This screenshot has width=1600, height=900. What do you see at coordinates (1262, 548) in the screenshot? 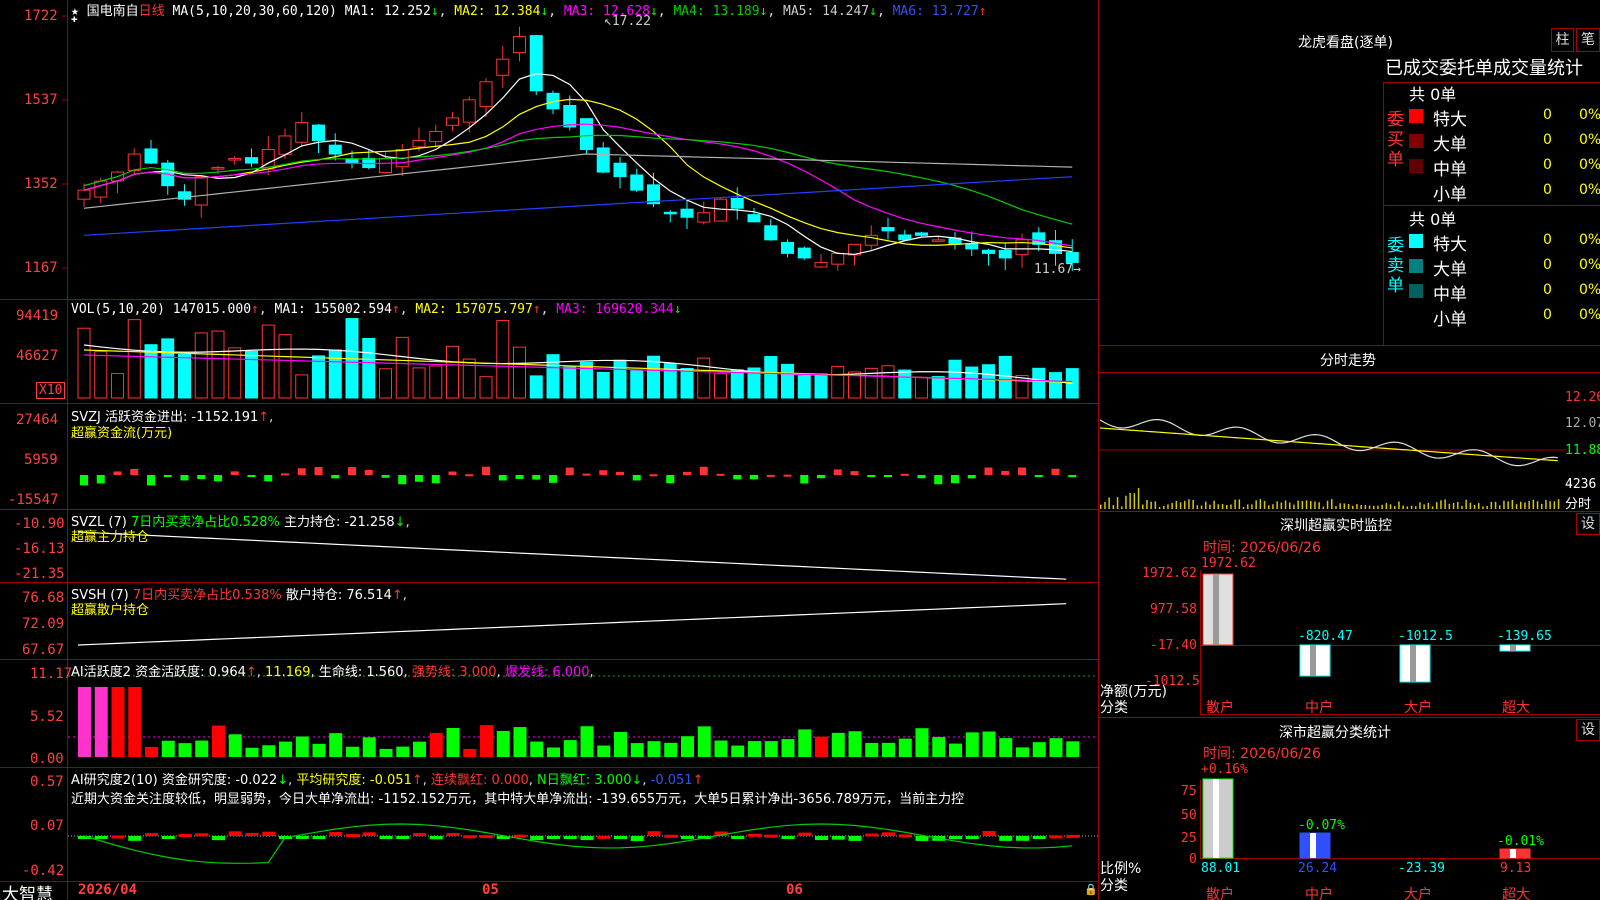
I see `sz-monitor-time: 时间: 2026/06/26` at bounding box center [1262, 548].